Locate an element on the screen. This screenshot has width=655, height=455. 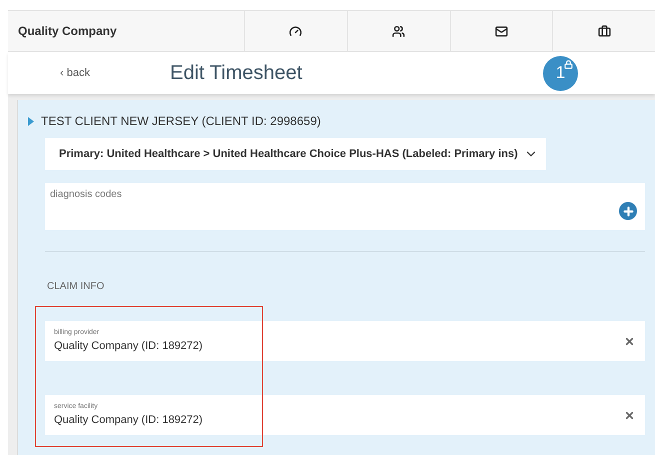
gauge-icon is located at coordinates (295, 31).